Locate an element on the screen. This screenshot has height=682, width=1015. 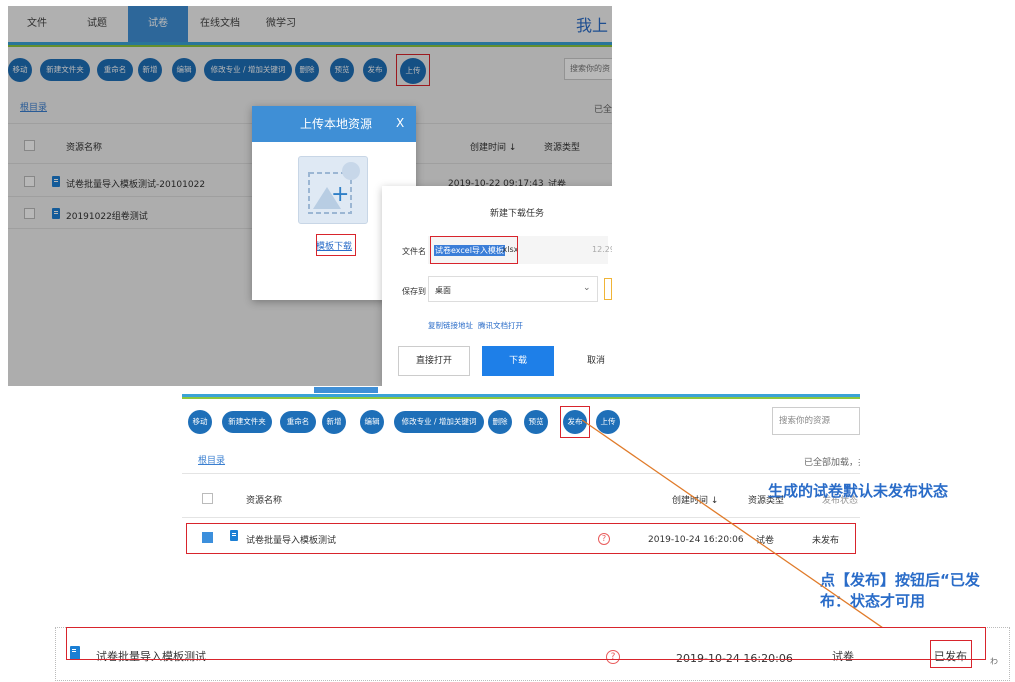
arrow-connector is located at coordinates (749, 535).